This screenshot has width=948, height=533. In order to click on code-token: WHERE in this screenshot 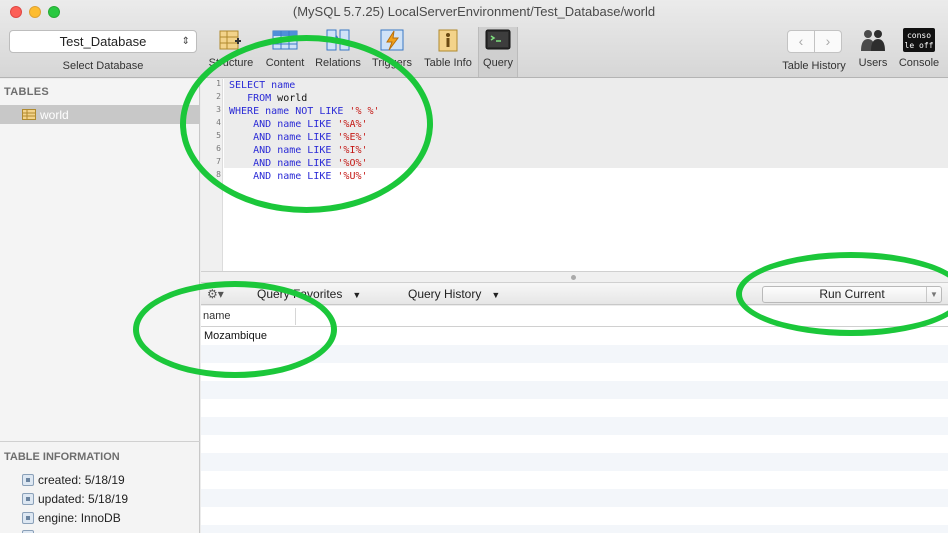, I will do `click(247, 111)`.